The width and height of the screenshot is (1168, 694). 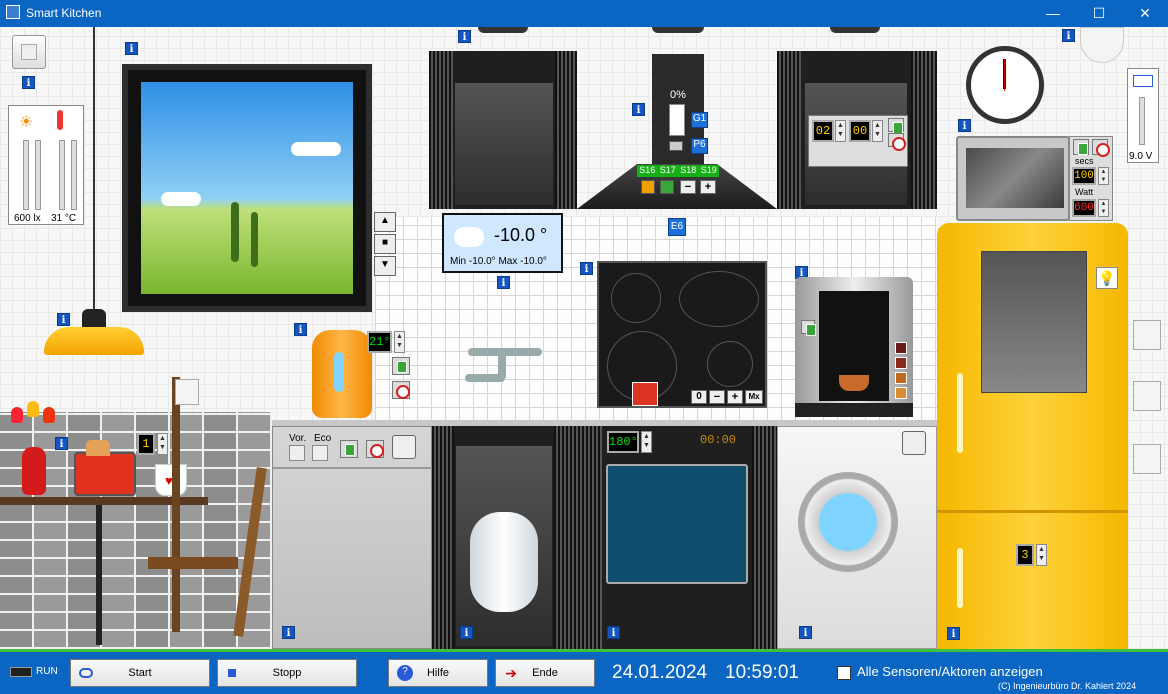 I want to click on wall-socket, so click(x=1147, y=459).